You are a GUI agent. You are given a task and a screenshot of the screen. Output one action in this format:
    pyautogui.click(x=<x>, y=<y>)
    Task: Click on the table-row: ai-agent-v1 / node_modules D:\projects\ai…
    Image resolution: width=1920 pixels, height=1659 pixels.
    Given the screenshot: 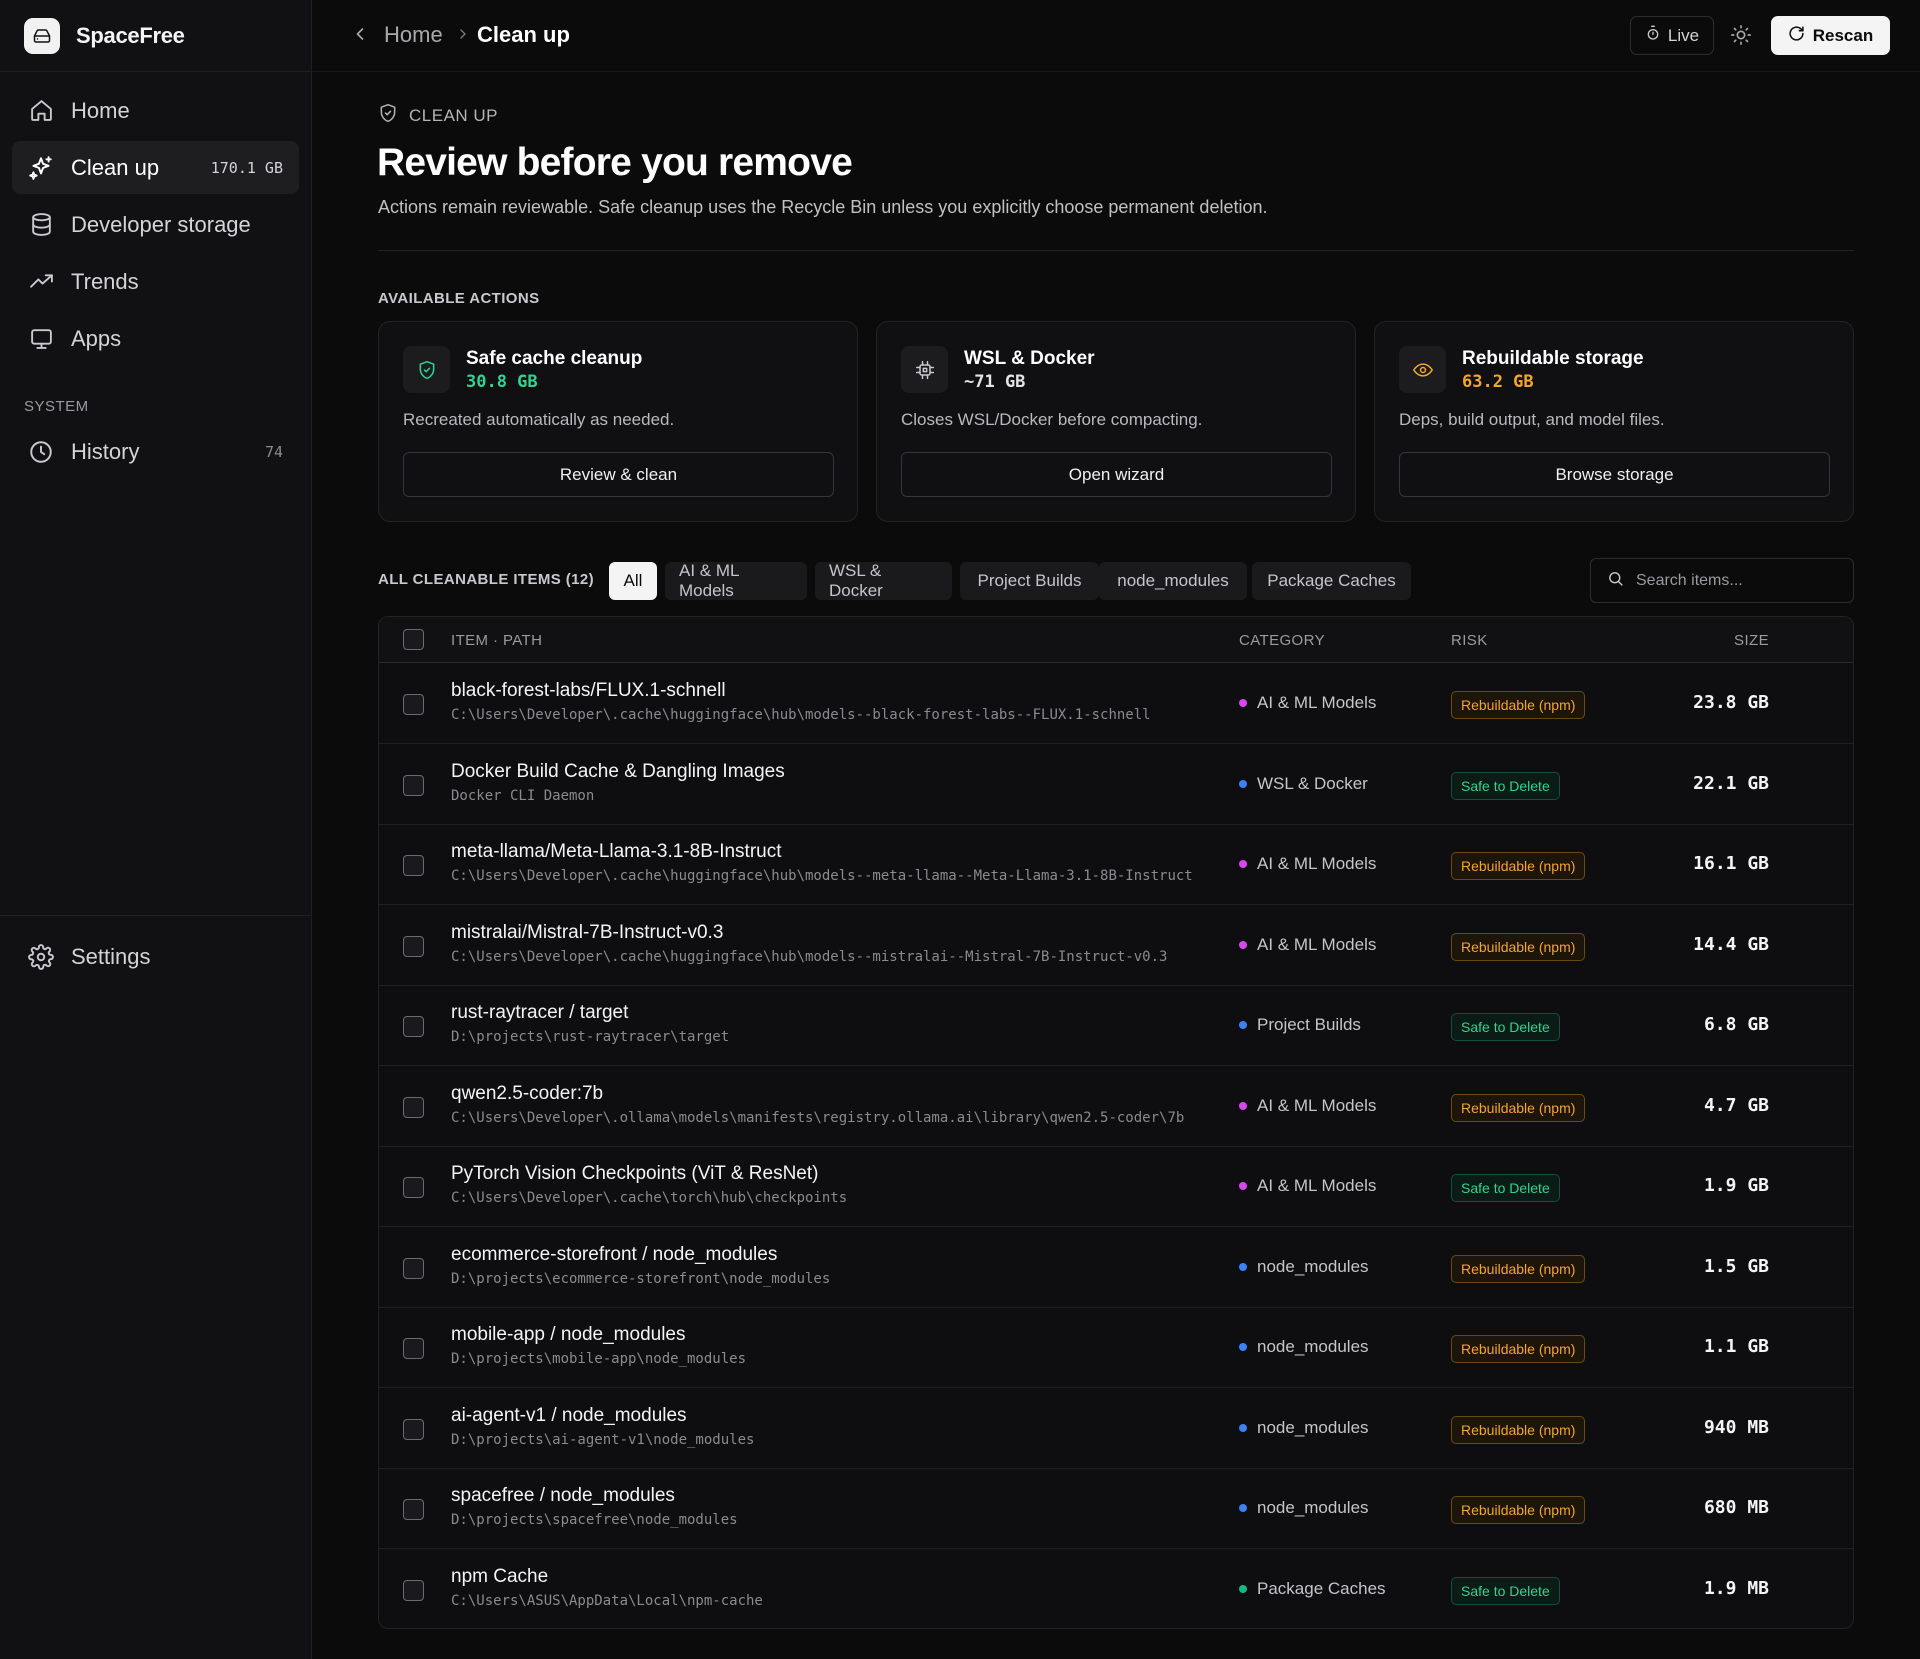 What is the action you would take?
    pyautogui.click(x=1116, y=1429)
    